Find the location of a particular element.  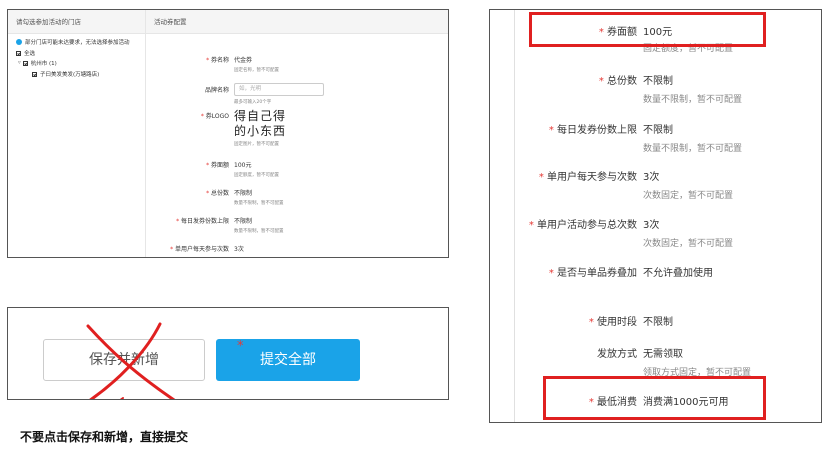

store-note: 部分门店可能未达要求，无法选择参加活动 is located at coordinates (73, 42).